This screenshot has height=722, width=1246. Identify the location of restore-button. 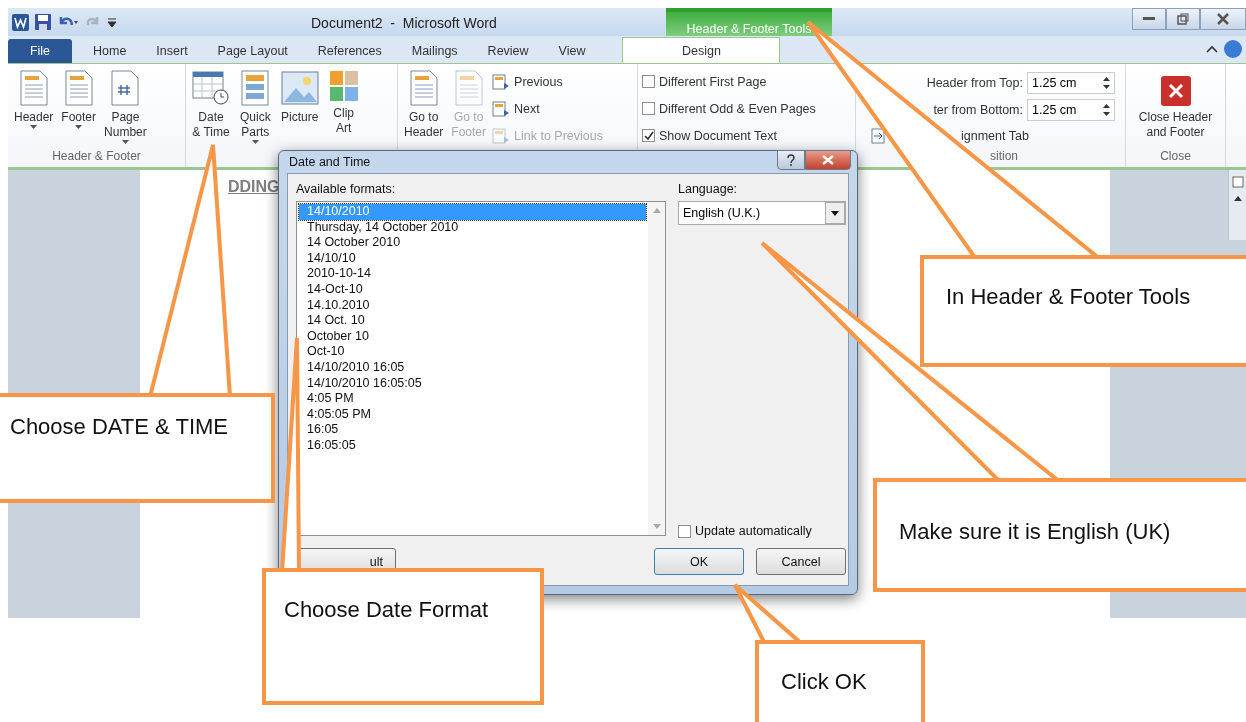
(1183, 19).